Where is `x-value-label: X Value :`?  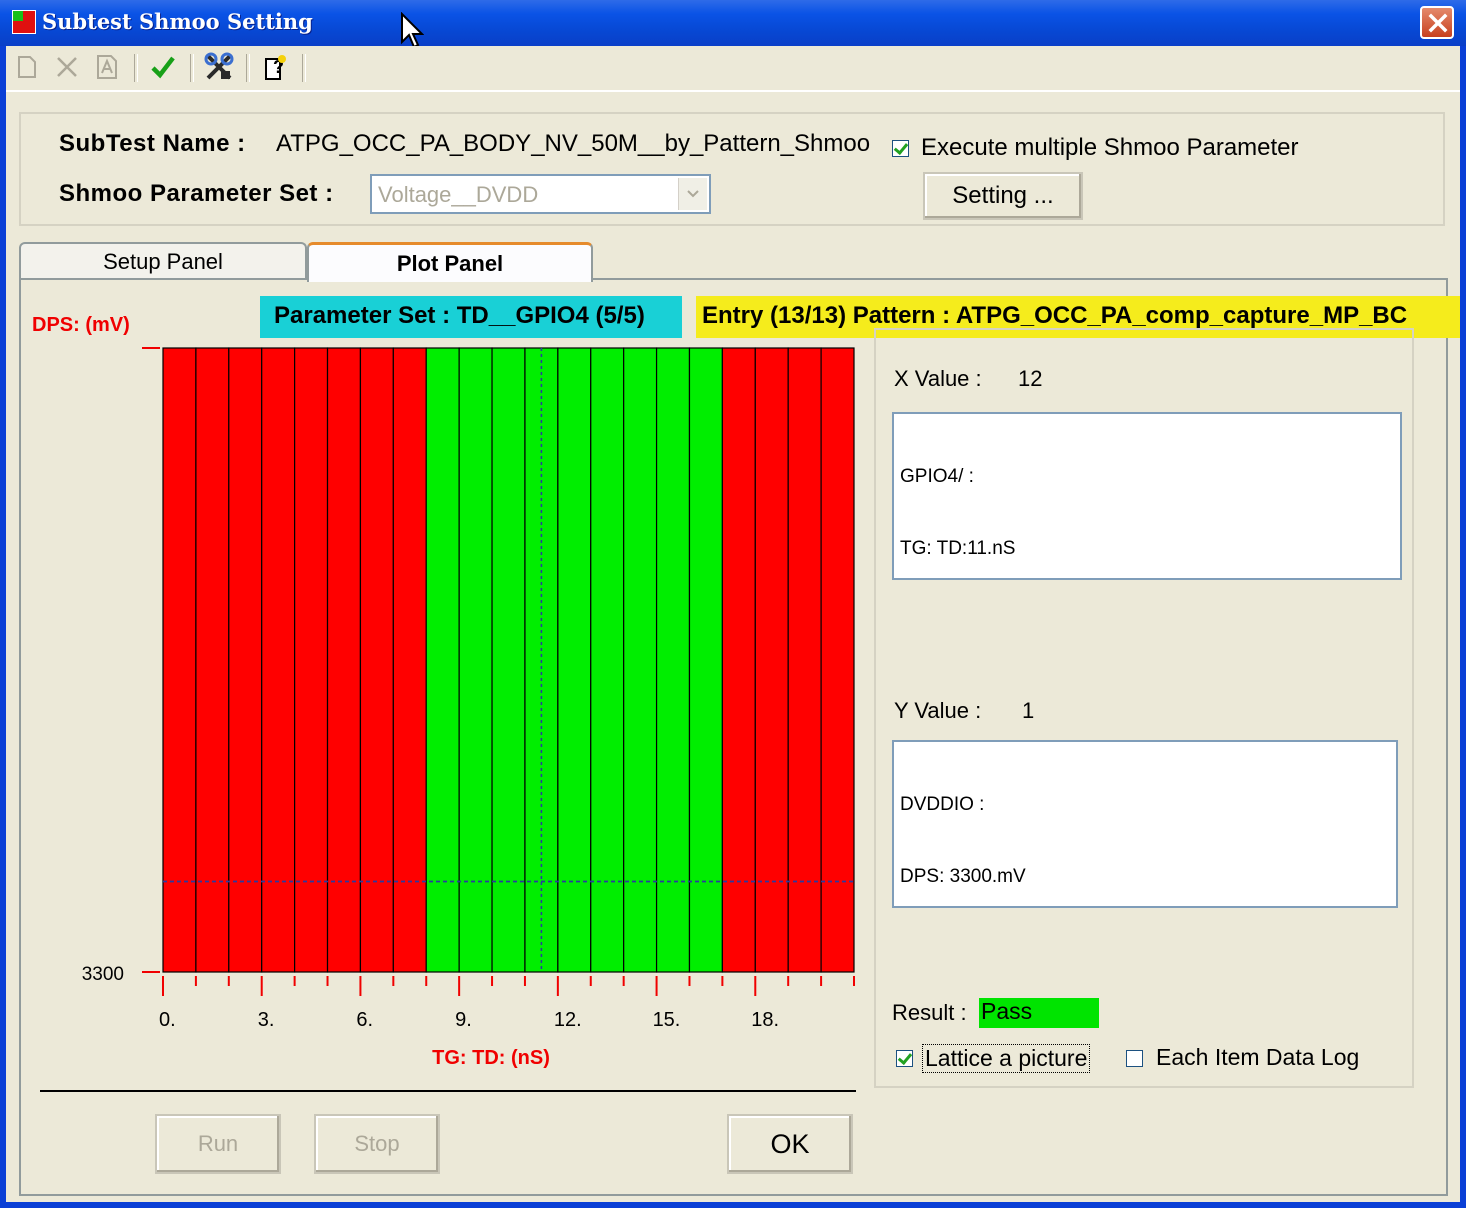 x-value-label: X Value : is located at coordinates (938, 378).